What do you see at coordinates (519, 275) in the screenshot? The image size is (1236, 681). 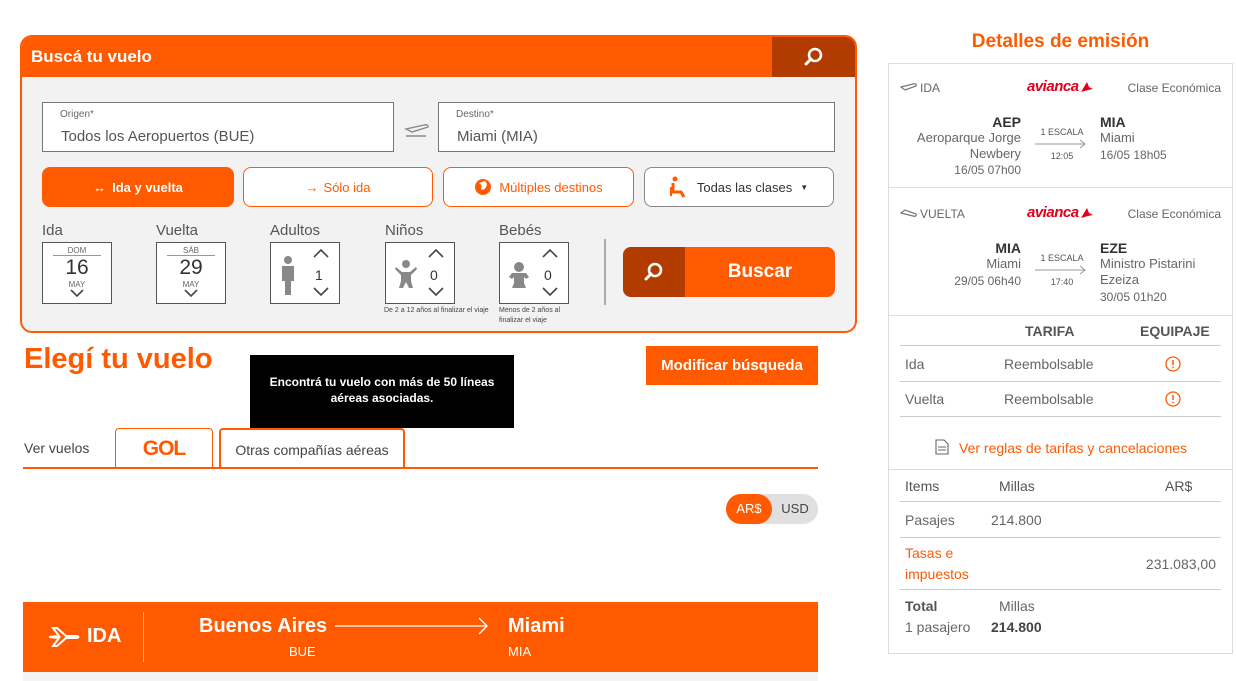 I see `baby-icon` at bounding box center [519, 275].